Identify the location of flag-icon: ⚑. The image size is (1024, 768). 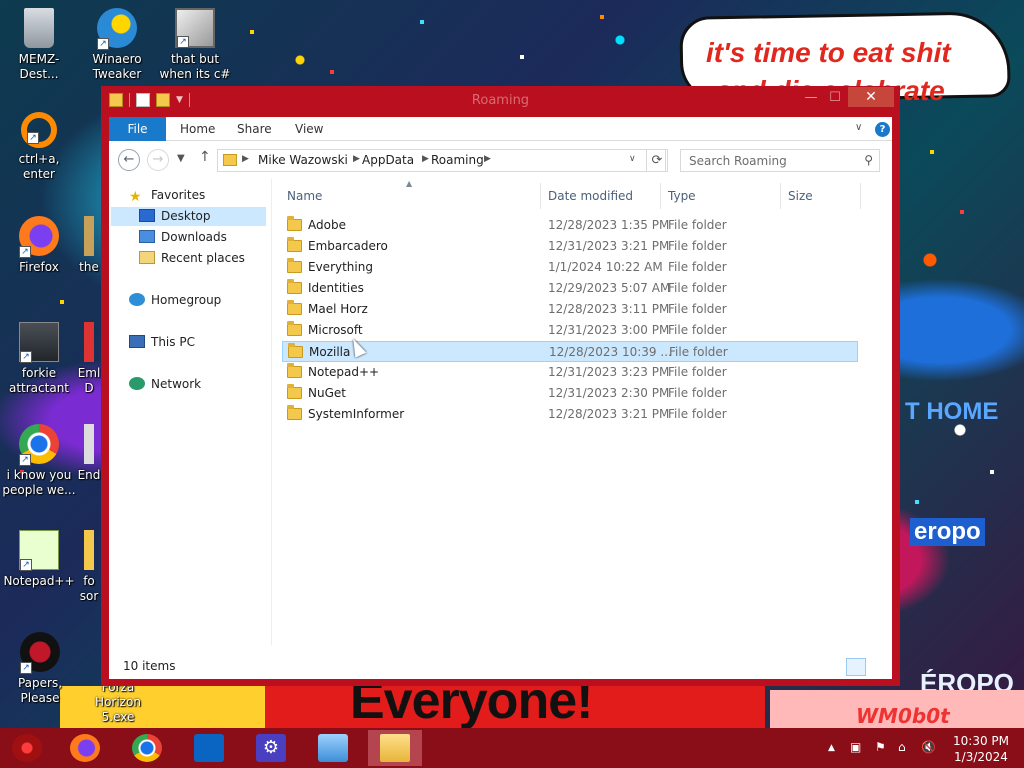
(880, 747).